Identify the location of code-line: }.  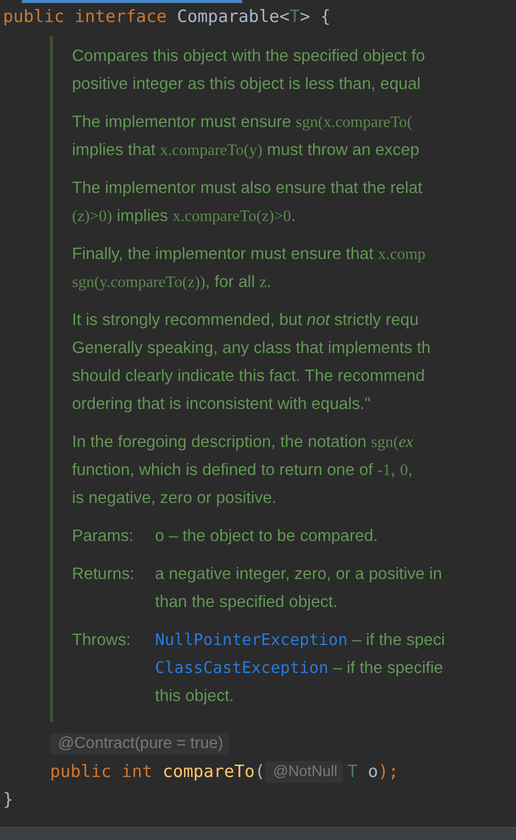
(8, 800).